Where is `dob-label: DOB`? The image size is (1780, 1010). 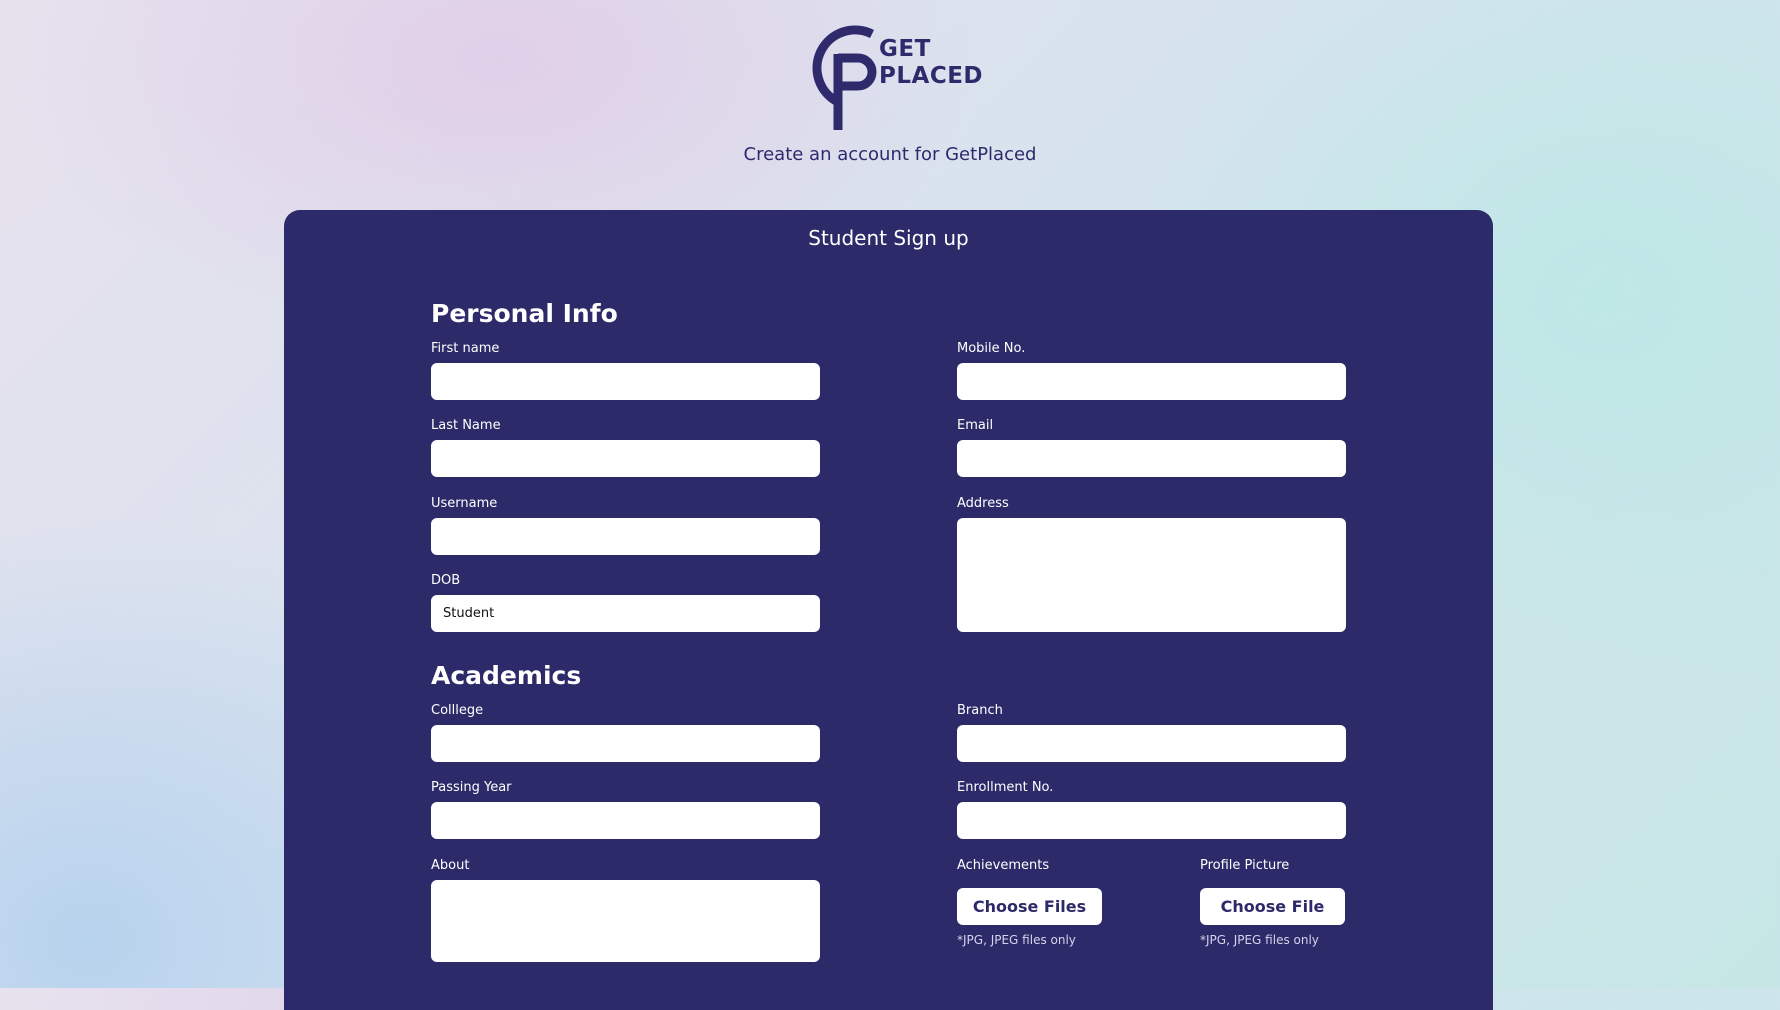
dob-label: DOB is located at coordinates (446, 580).